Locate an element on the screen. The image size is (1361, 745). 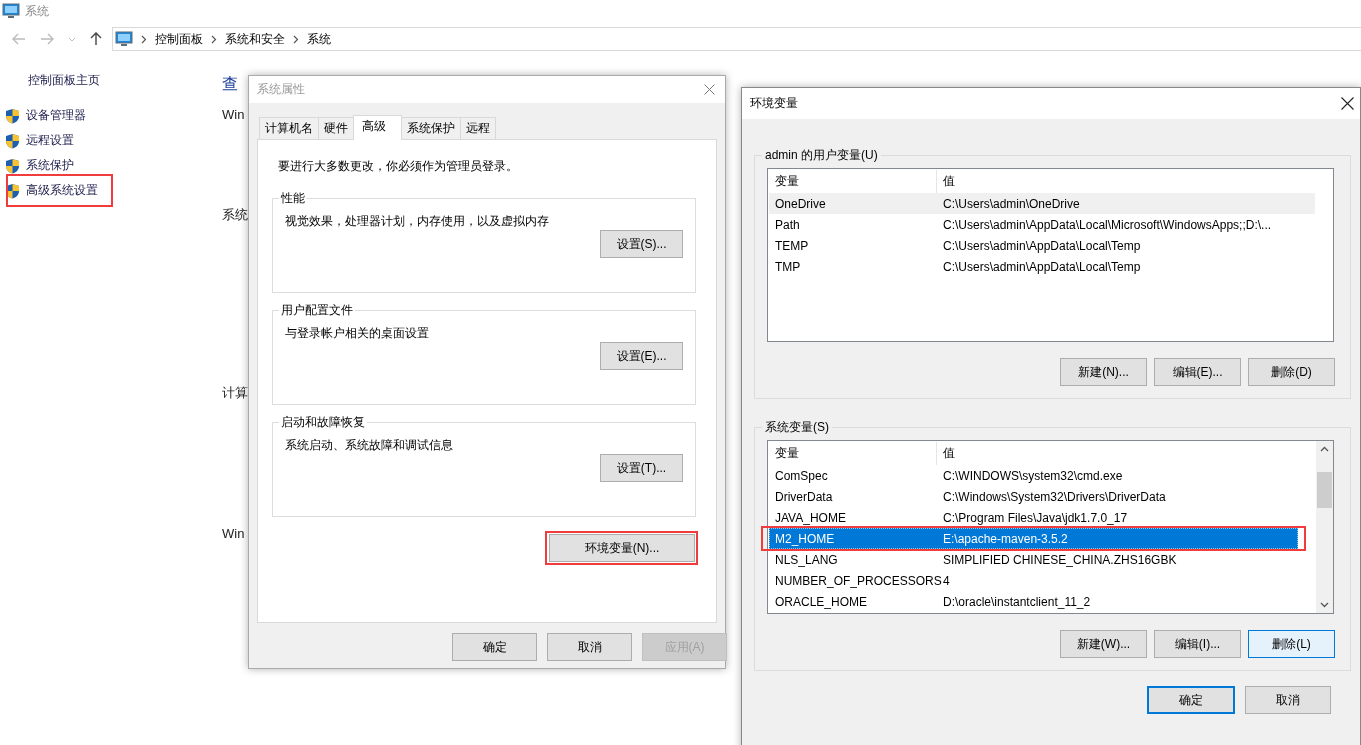
group-title: 启动和故障恢复 is located at coordinates (323, 422).